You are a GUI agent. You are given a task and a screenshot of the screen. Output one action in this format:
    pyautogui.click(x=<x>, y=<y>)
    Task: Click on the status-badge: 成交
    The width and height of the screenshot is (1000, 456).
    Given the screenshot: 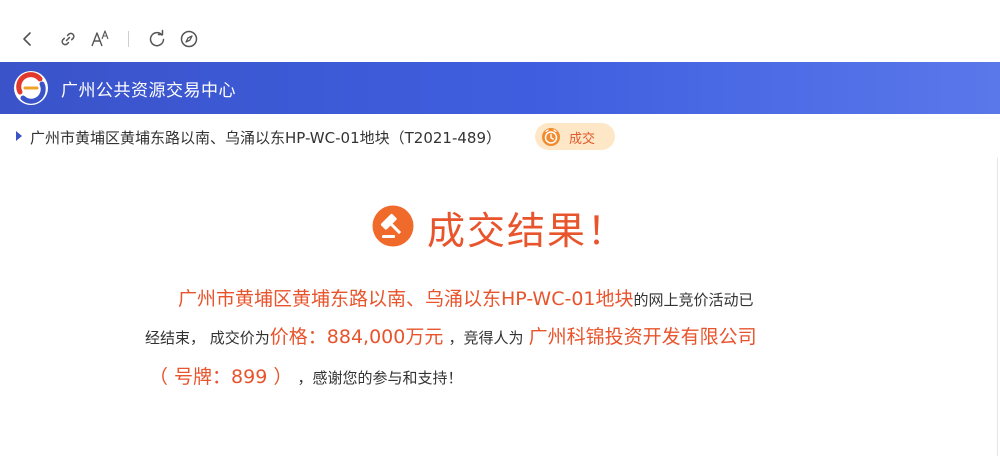 What is the action you would take?
    pyautogui.click(x=575, y=136)
    